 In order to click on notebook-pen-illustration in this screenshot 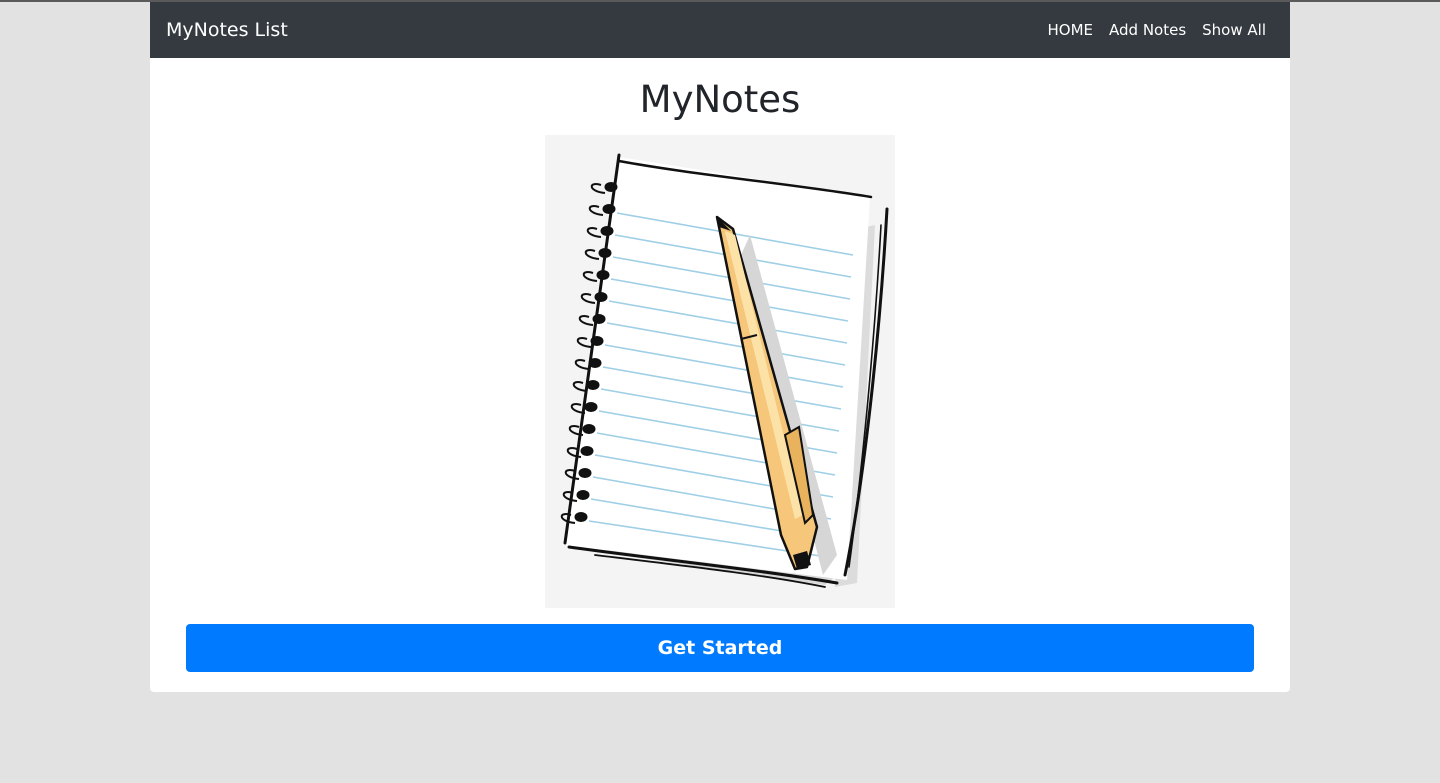, I will do `click(720, 371)`.